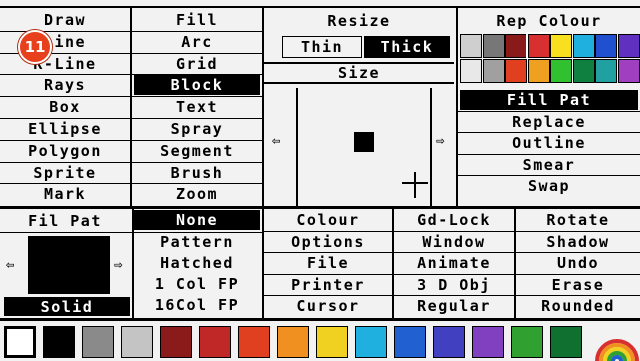 The height and width of the screenshot is (361, 640). I want to click on menu-item-erase: Erase, so click(578, 285).